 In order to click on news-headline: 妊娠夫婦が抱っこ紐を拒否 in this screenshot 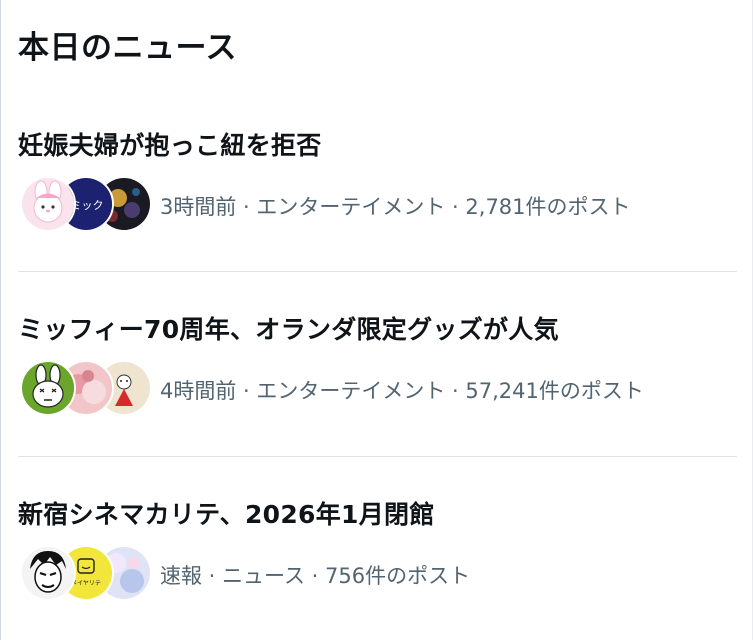, I will do `click(170, 145)`.